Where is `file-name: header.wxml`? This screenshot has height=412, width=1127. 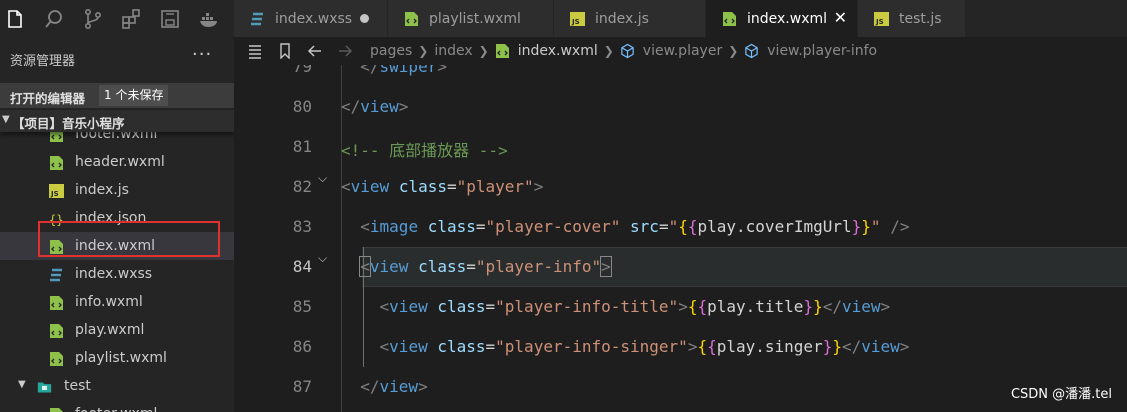 file-name: header.wxml is located at coordinates (120, 162).